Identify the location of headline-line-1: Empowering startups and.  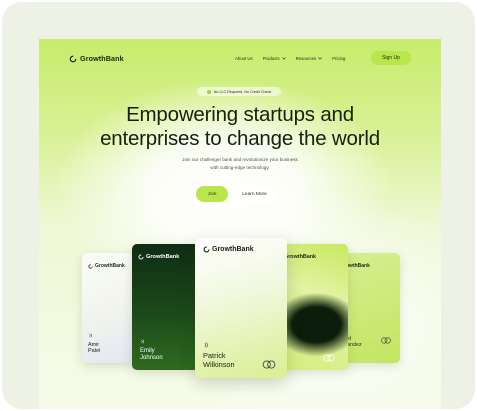
(240, 114).